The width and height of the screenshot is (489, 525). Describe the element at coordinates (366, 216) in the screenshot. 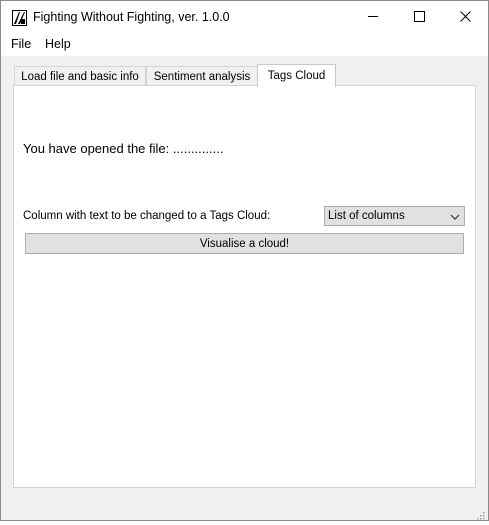

I see `column-select-value: List of columns` at that location.